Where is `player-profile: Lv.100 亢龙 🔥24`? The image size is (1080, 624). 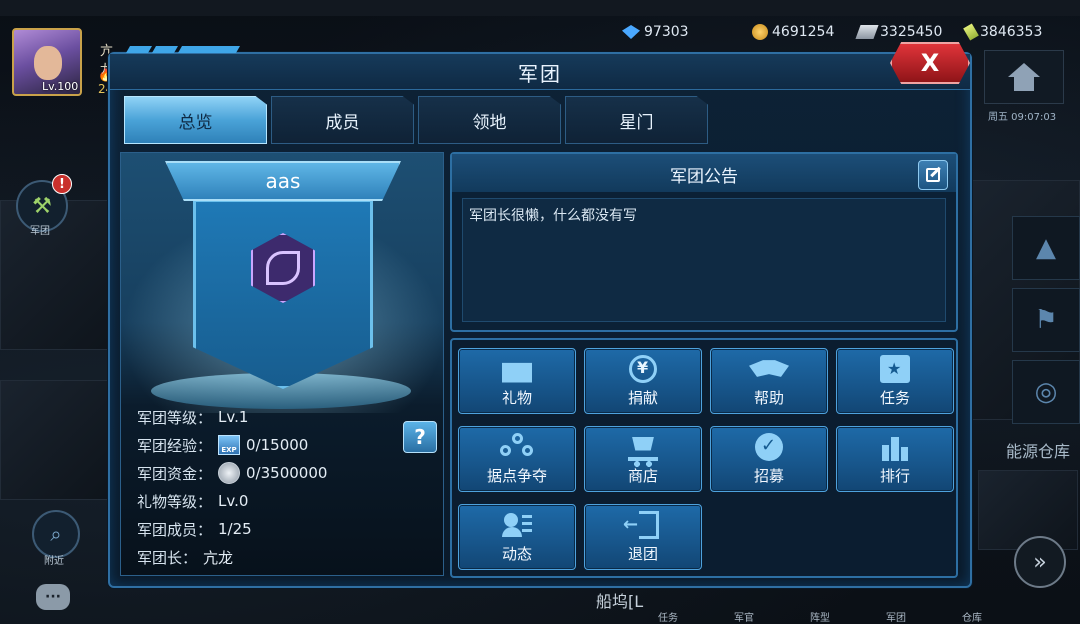 player-profile: Lv.100 亢龙 🔥24 is located at coordinates (62, 62).